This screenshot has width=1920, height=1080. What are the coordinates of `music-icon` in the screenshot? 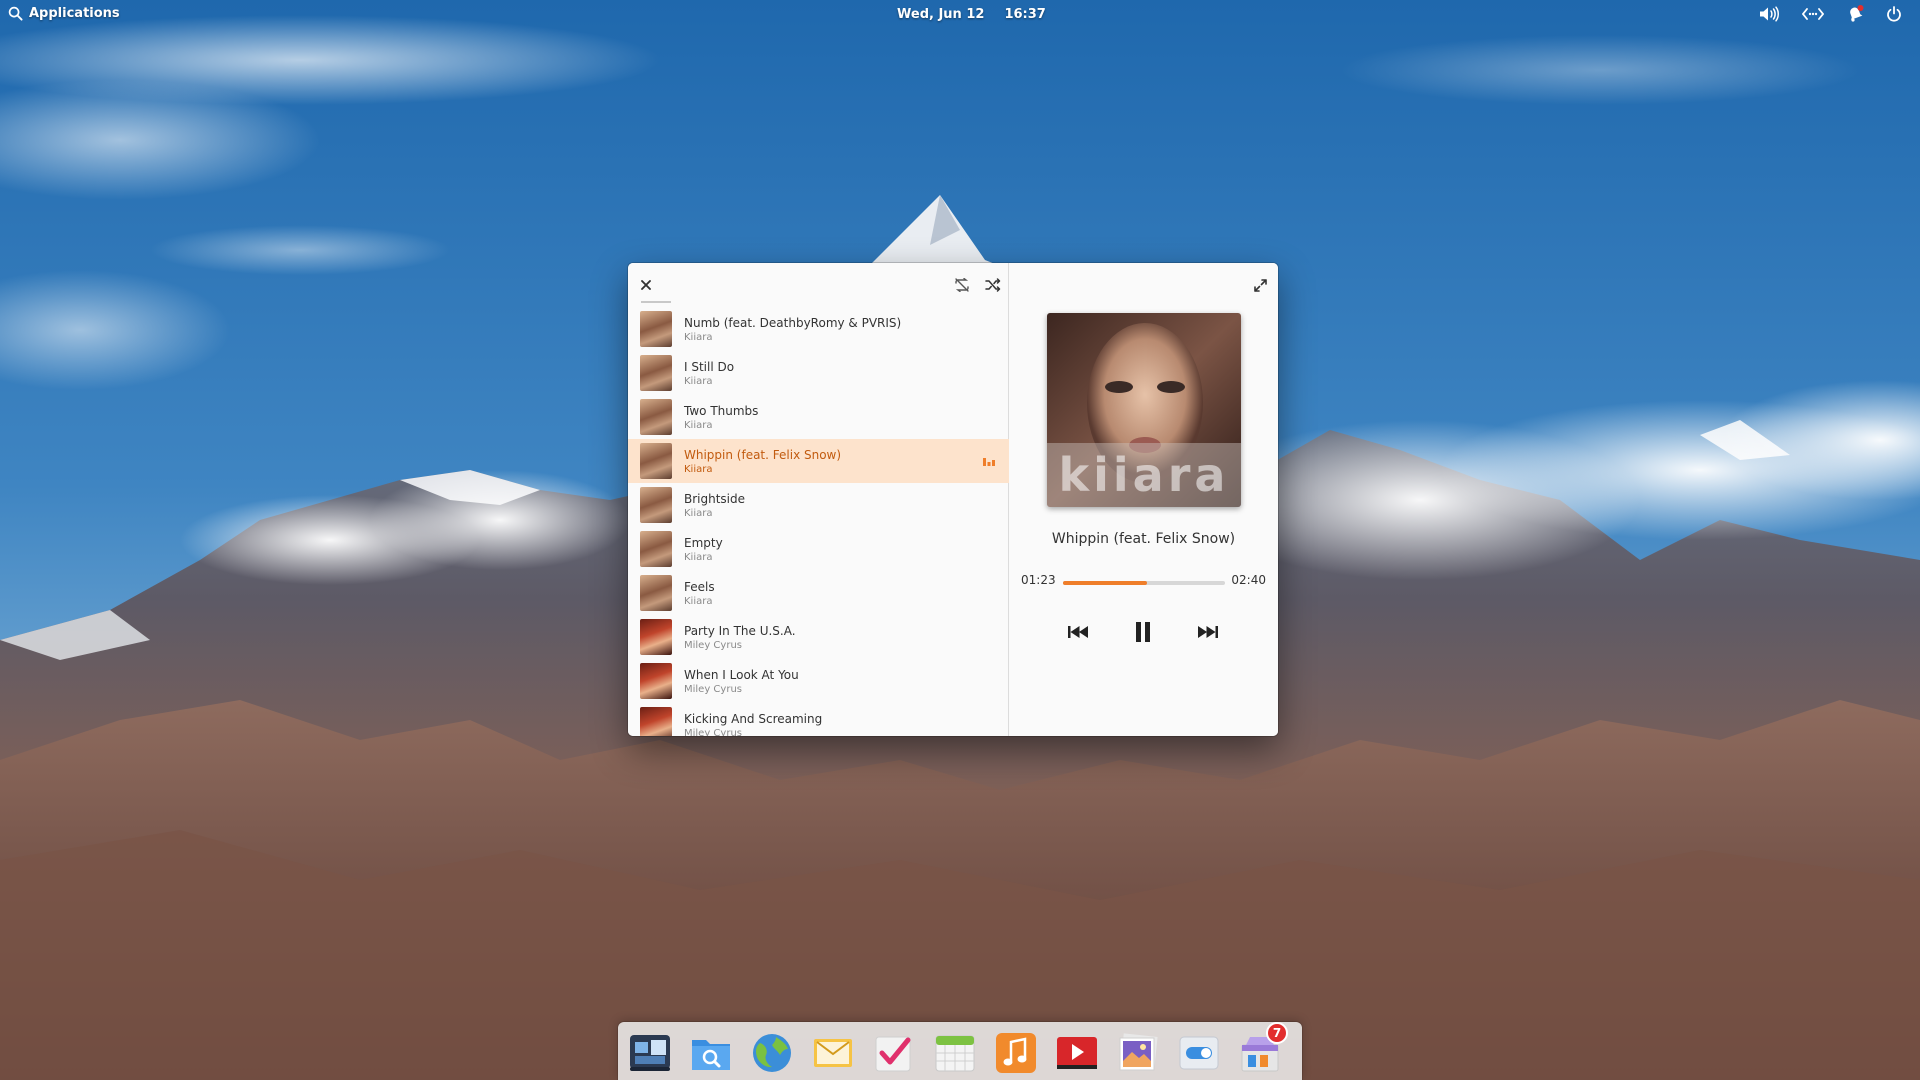 It's located at (1016, 1053).